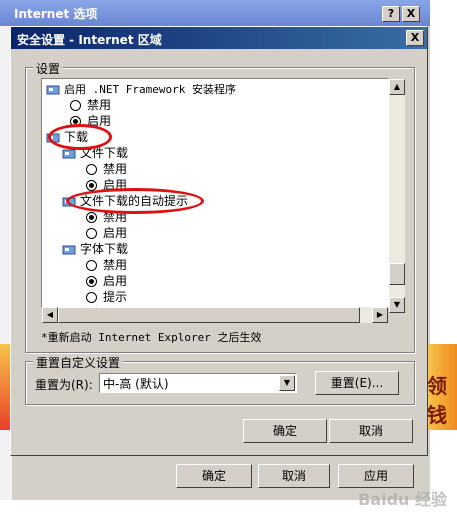  I want to click on tree-setting: 启用 .NET Framework 安装程序, so click(141, 89).